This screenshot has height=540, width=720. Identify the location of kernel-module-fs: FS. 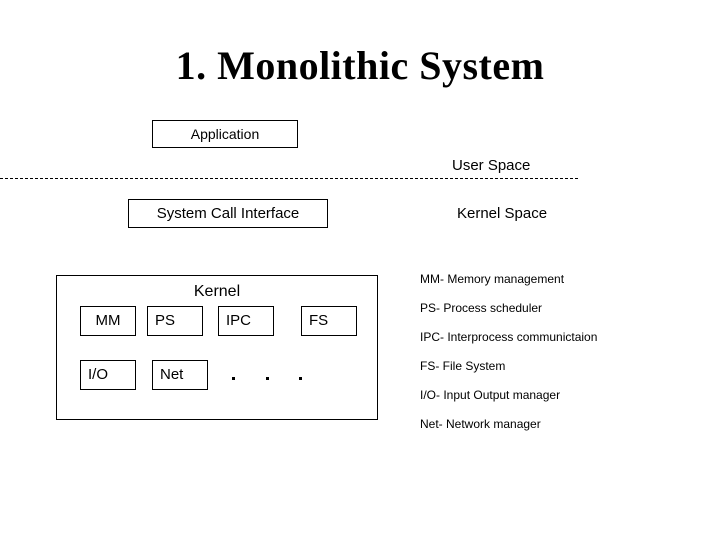
(329, 321).